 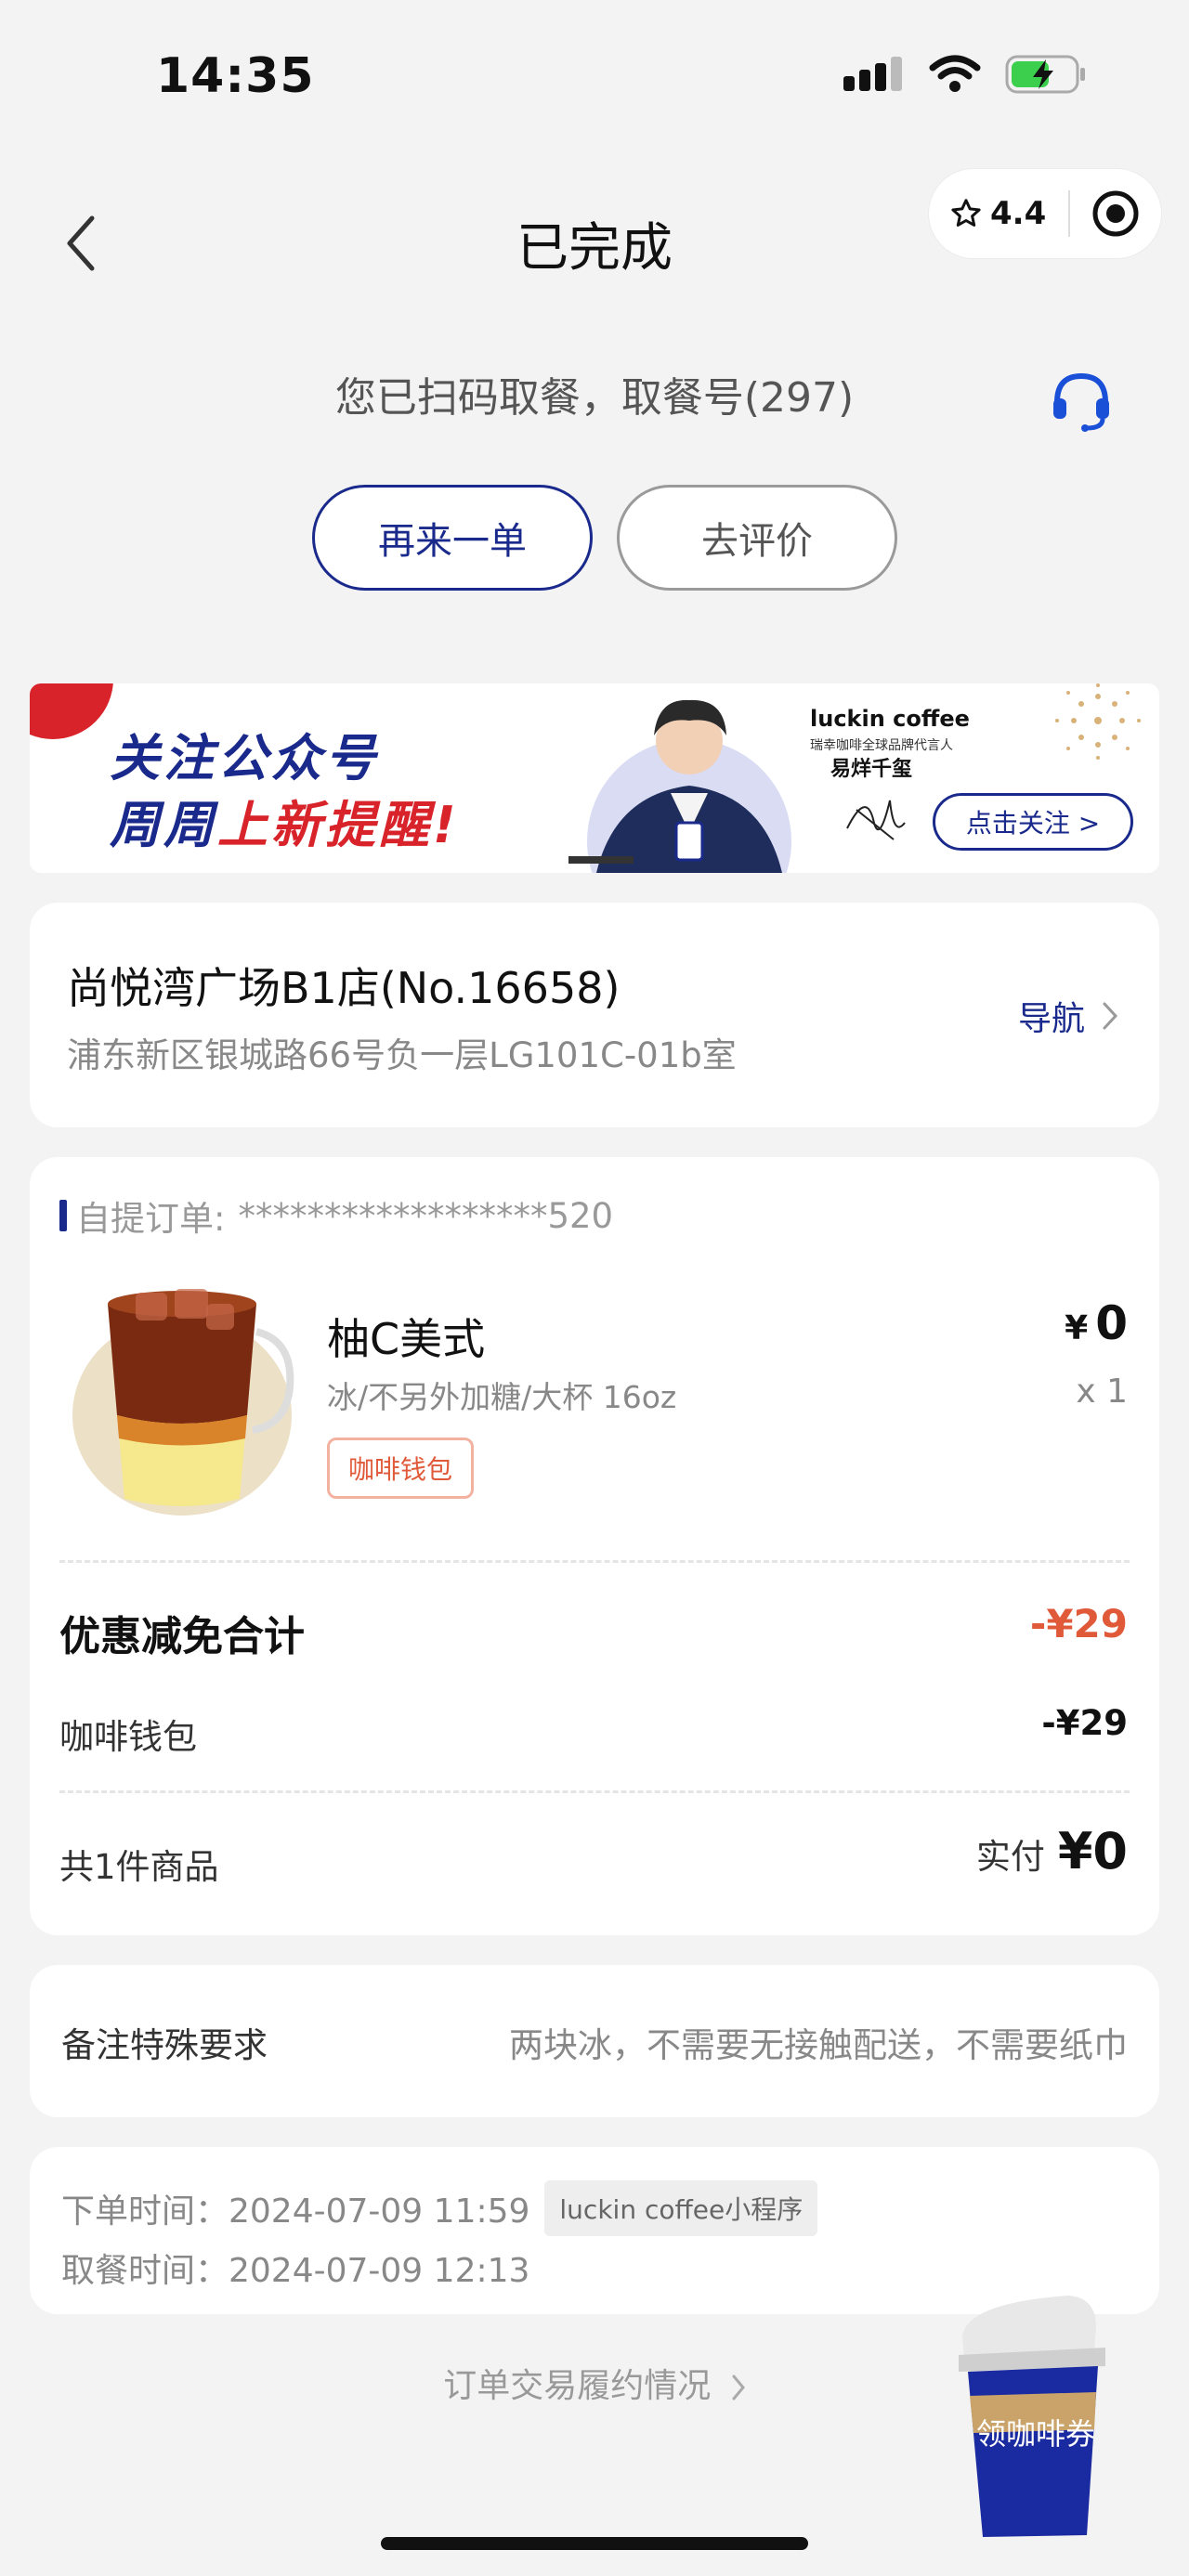 I want to click on special-requests-card: 备注特殊要求 两块冰，不需要无接触配送，不需要纸巾, so click(x=594, y=2041).